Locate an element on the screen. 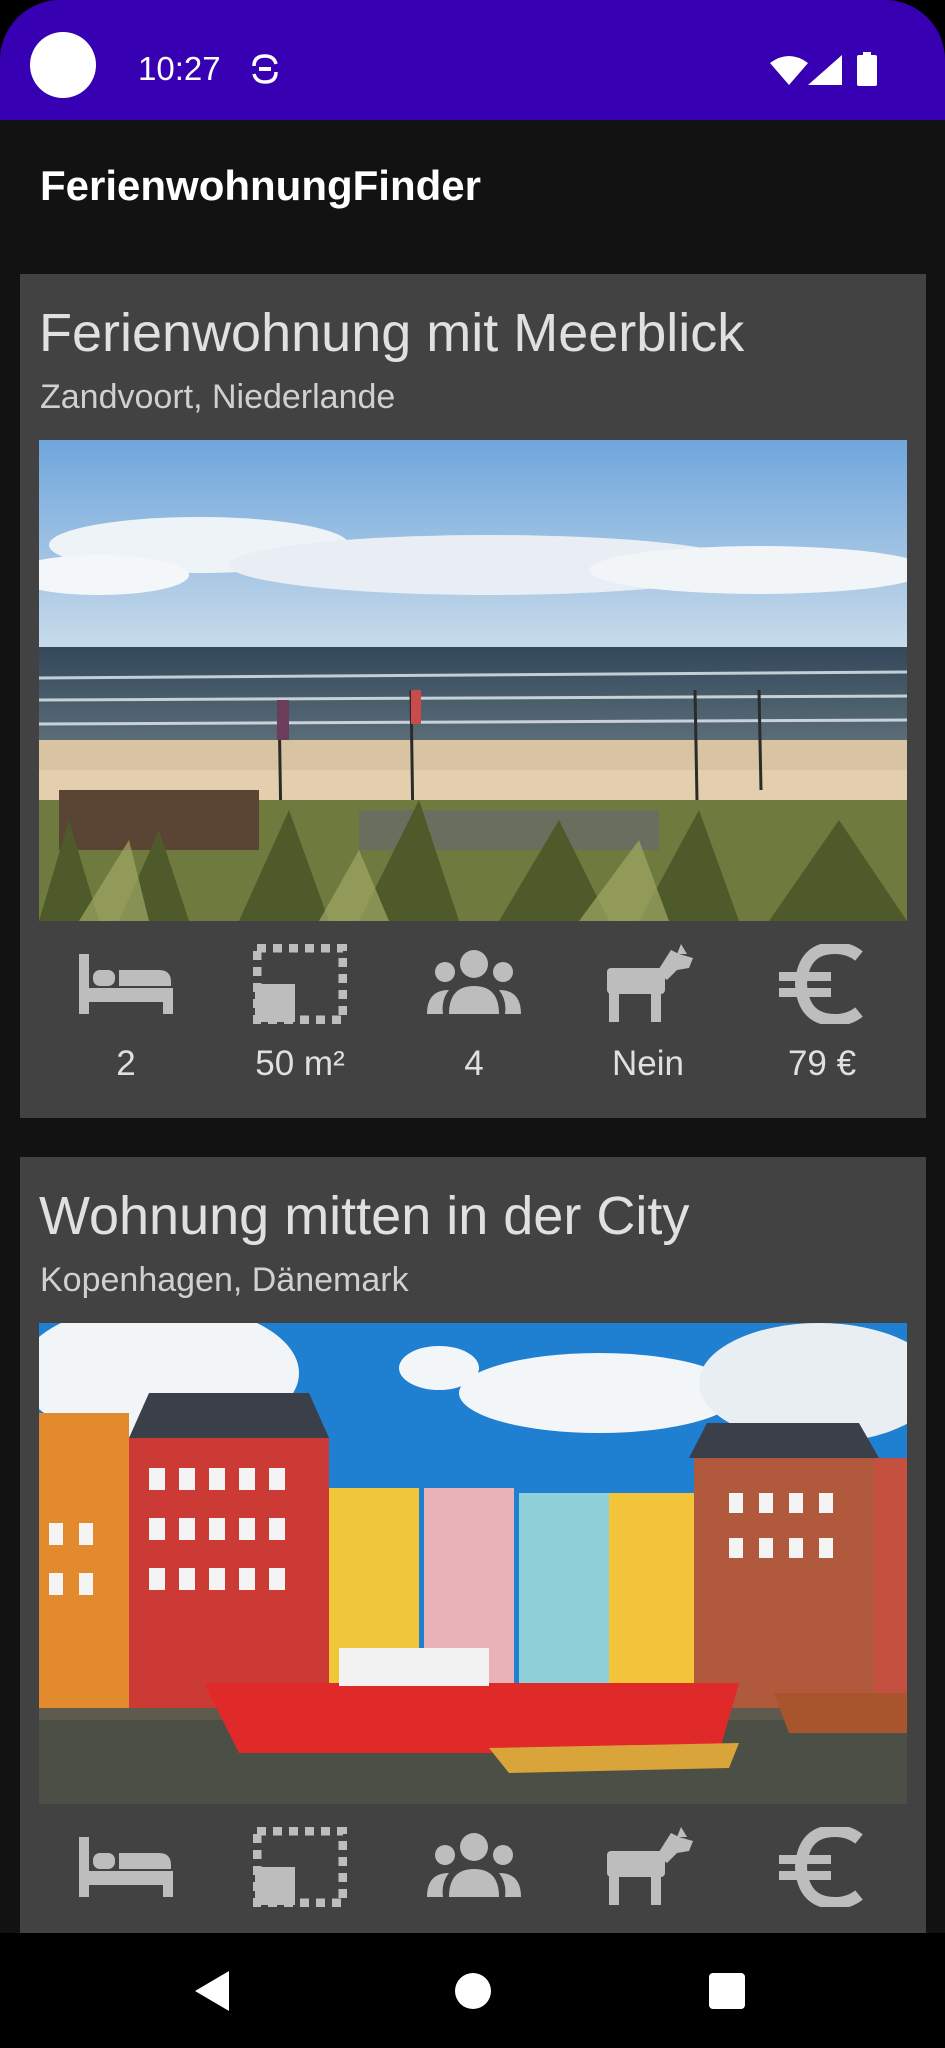  signal-icon is located at coordinates (825, 70).